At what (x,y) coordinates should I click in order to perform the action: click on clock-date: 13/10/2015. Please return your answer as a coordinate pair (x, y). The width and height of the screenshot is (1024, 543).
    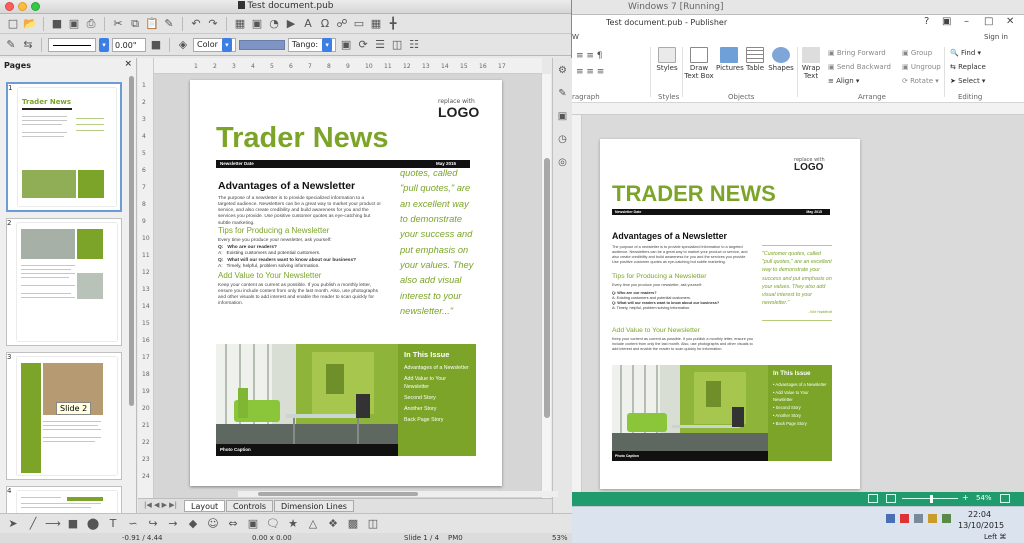
    Looking at the image, I should click on (981, 525).